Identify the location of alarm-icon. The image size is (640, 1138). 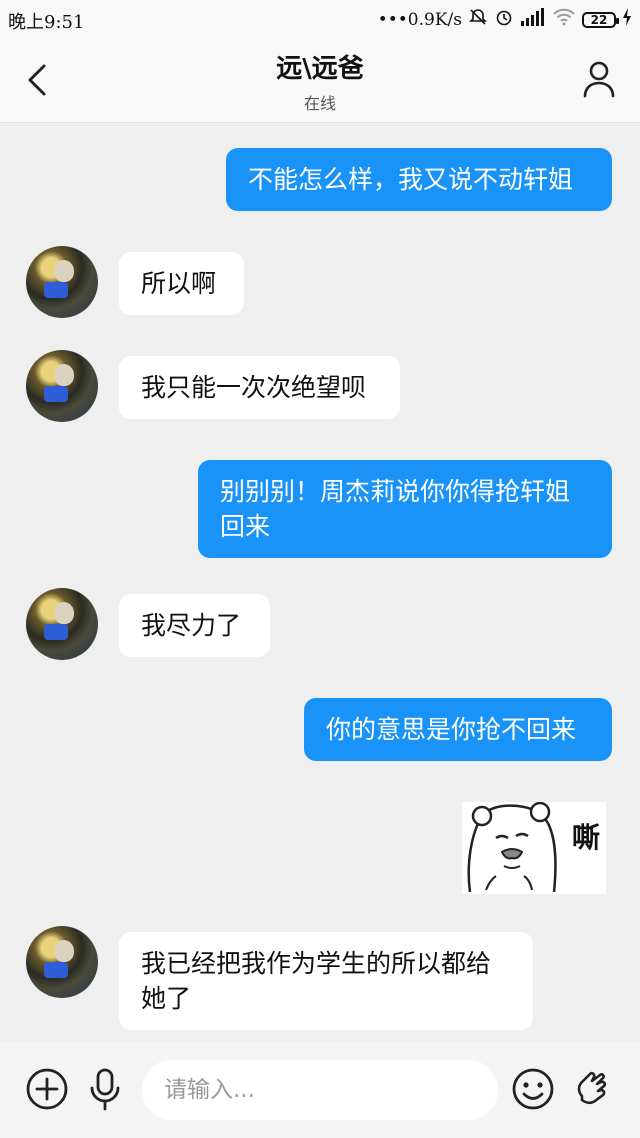
(504, 19).